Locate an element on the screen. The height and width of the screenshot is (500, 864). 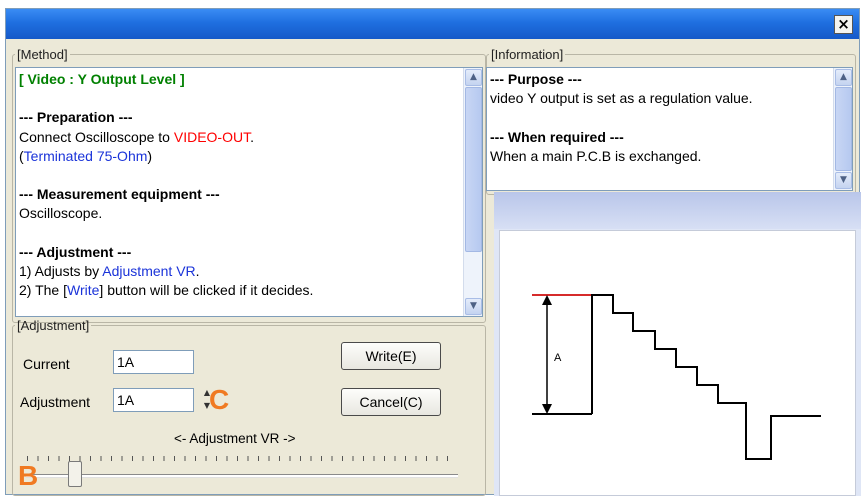
spinner-marker: C is located at coordinates (219, 399).